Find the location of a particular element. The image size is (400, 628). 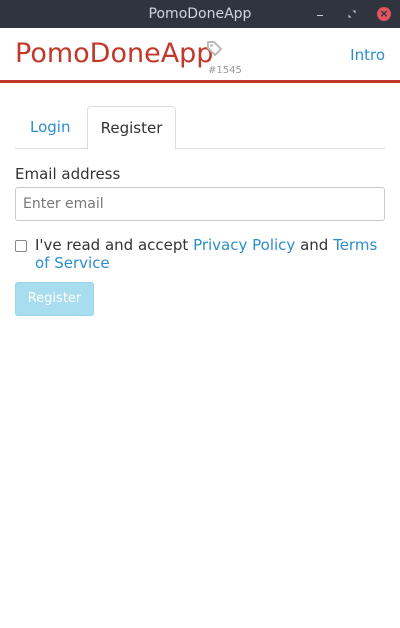

app-header: PomoDoneApp #1545 Intro is located at coordinates (200, 55).